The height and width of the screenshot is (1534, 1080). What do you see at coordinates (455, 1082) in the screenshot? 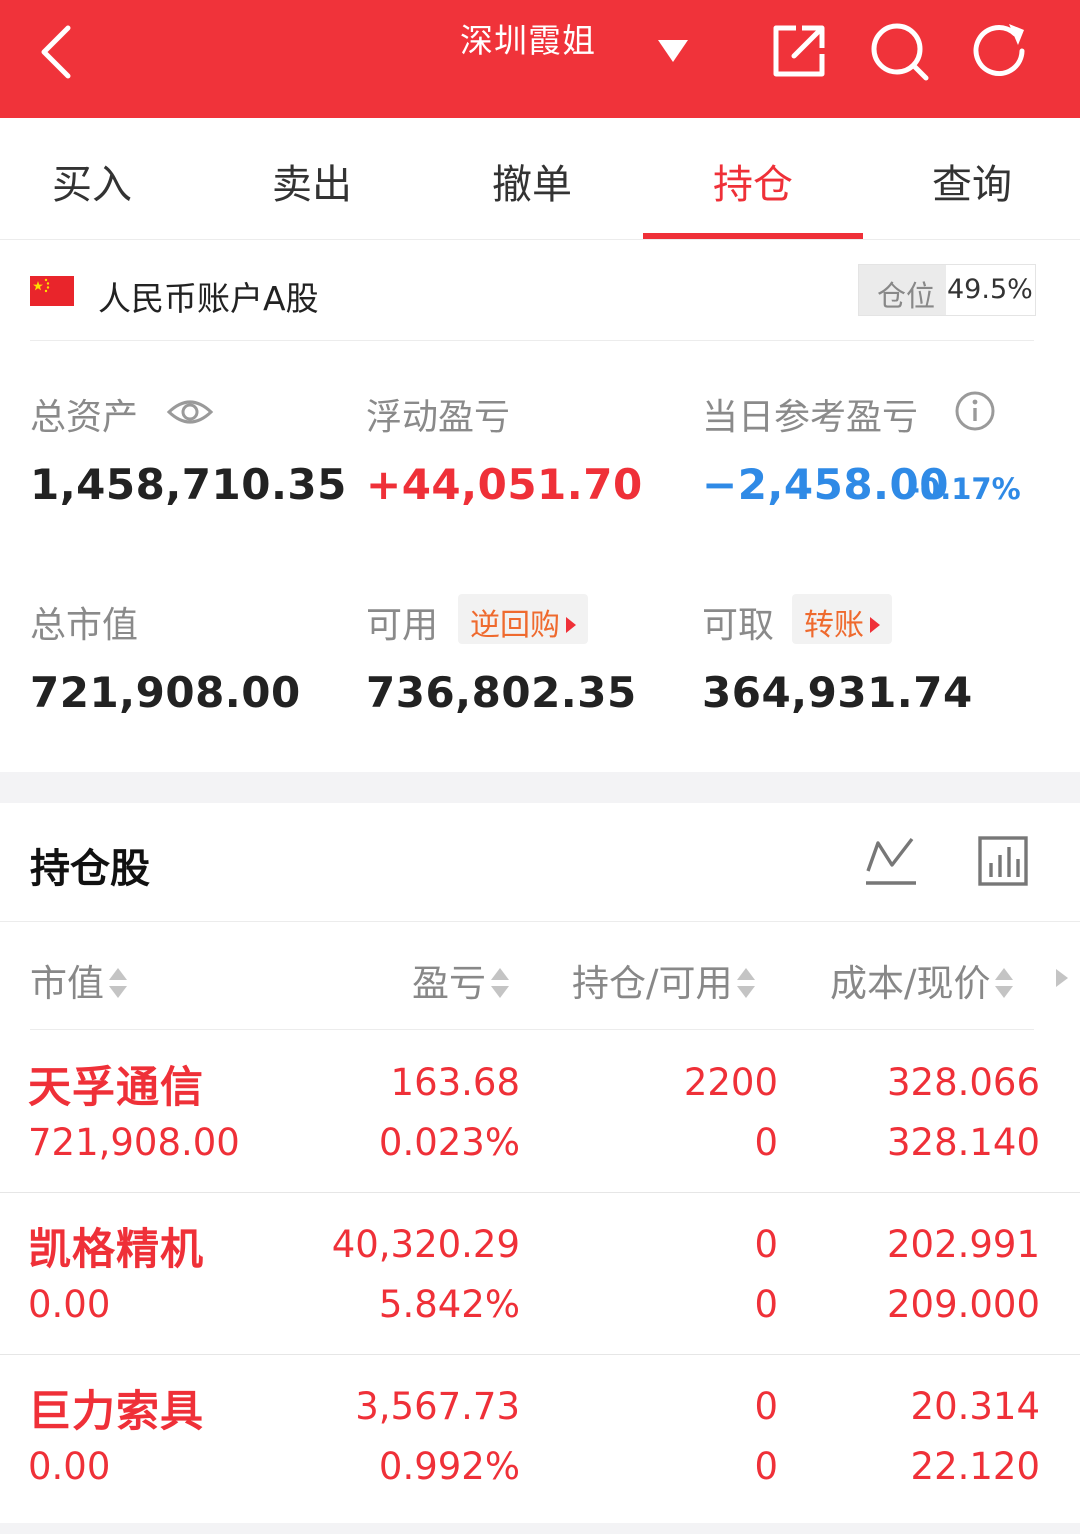
I see `profit-loss: 163.68` at bounding box center [455, 1082].